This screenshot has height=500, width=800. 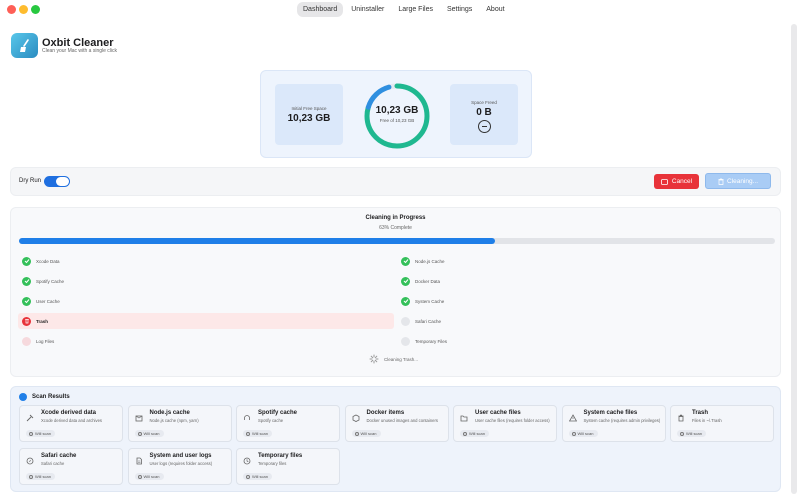 I want to click on ring-free-subtitle: Free of 10,23 GB, so click(x=397, y=120).